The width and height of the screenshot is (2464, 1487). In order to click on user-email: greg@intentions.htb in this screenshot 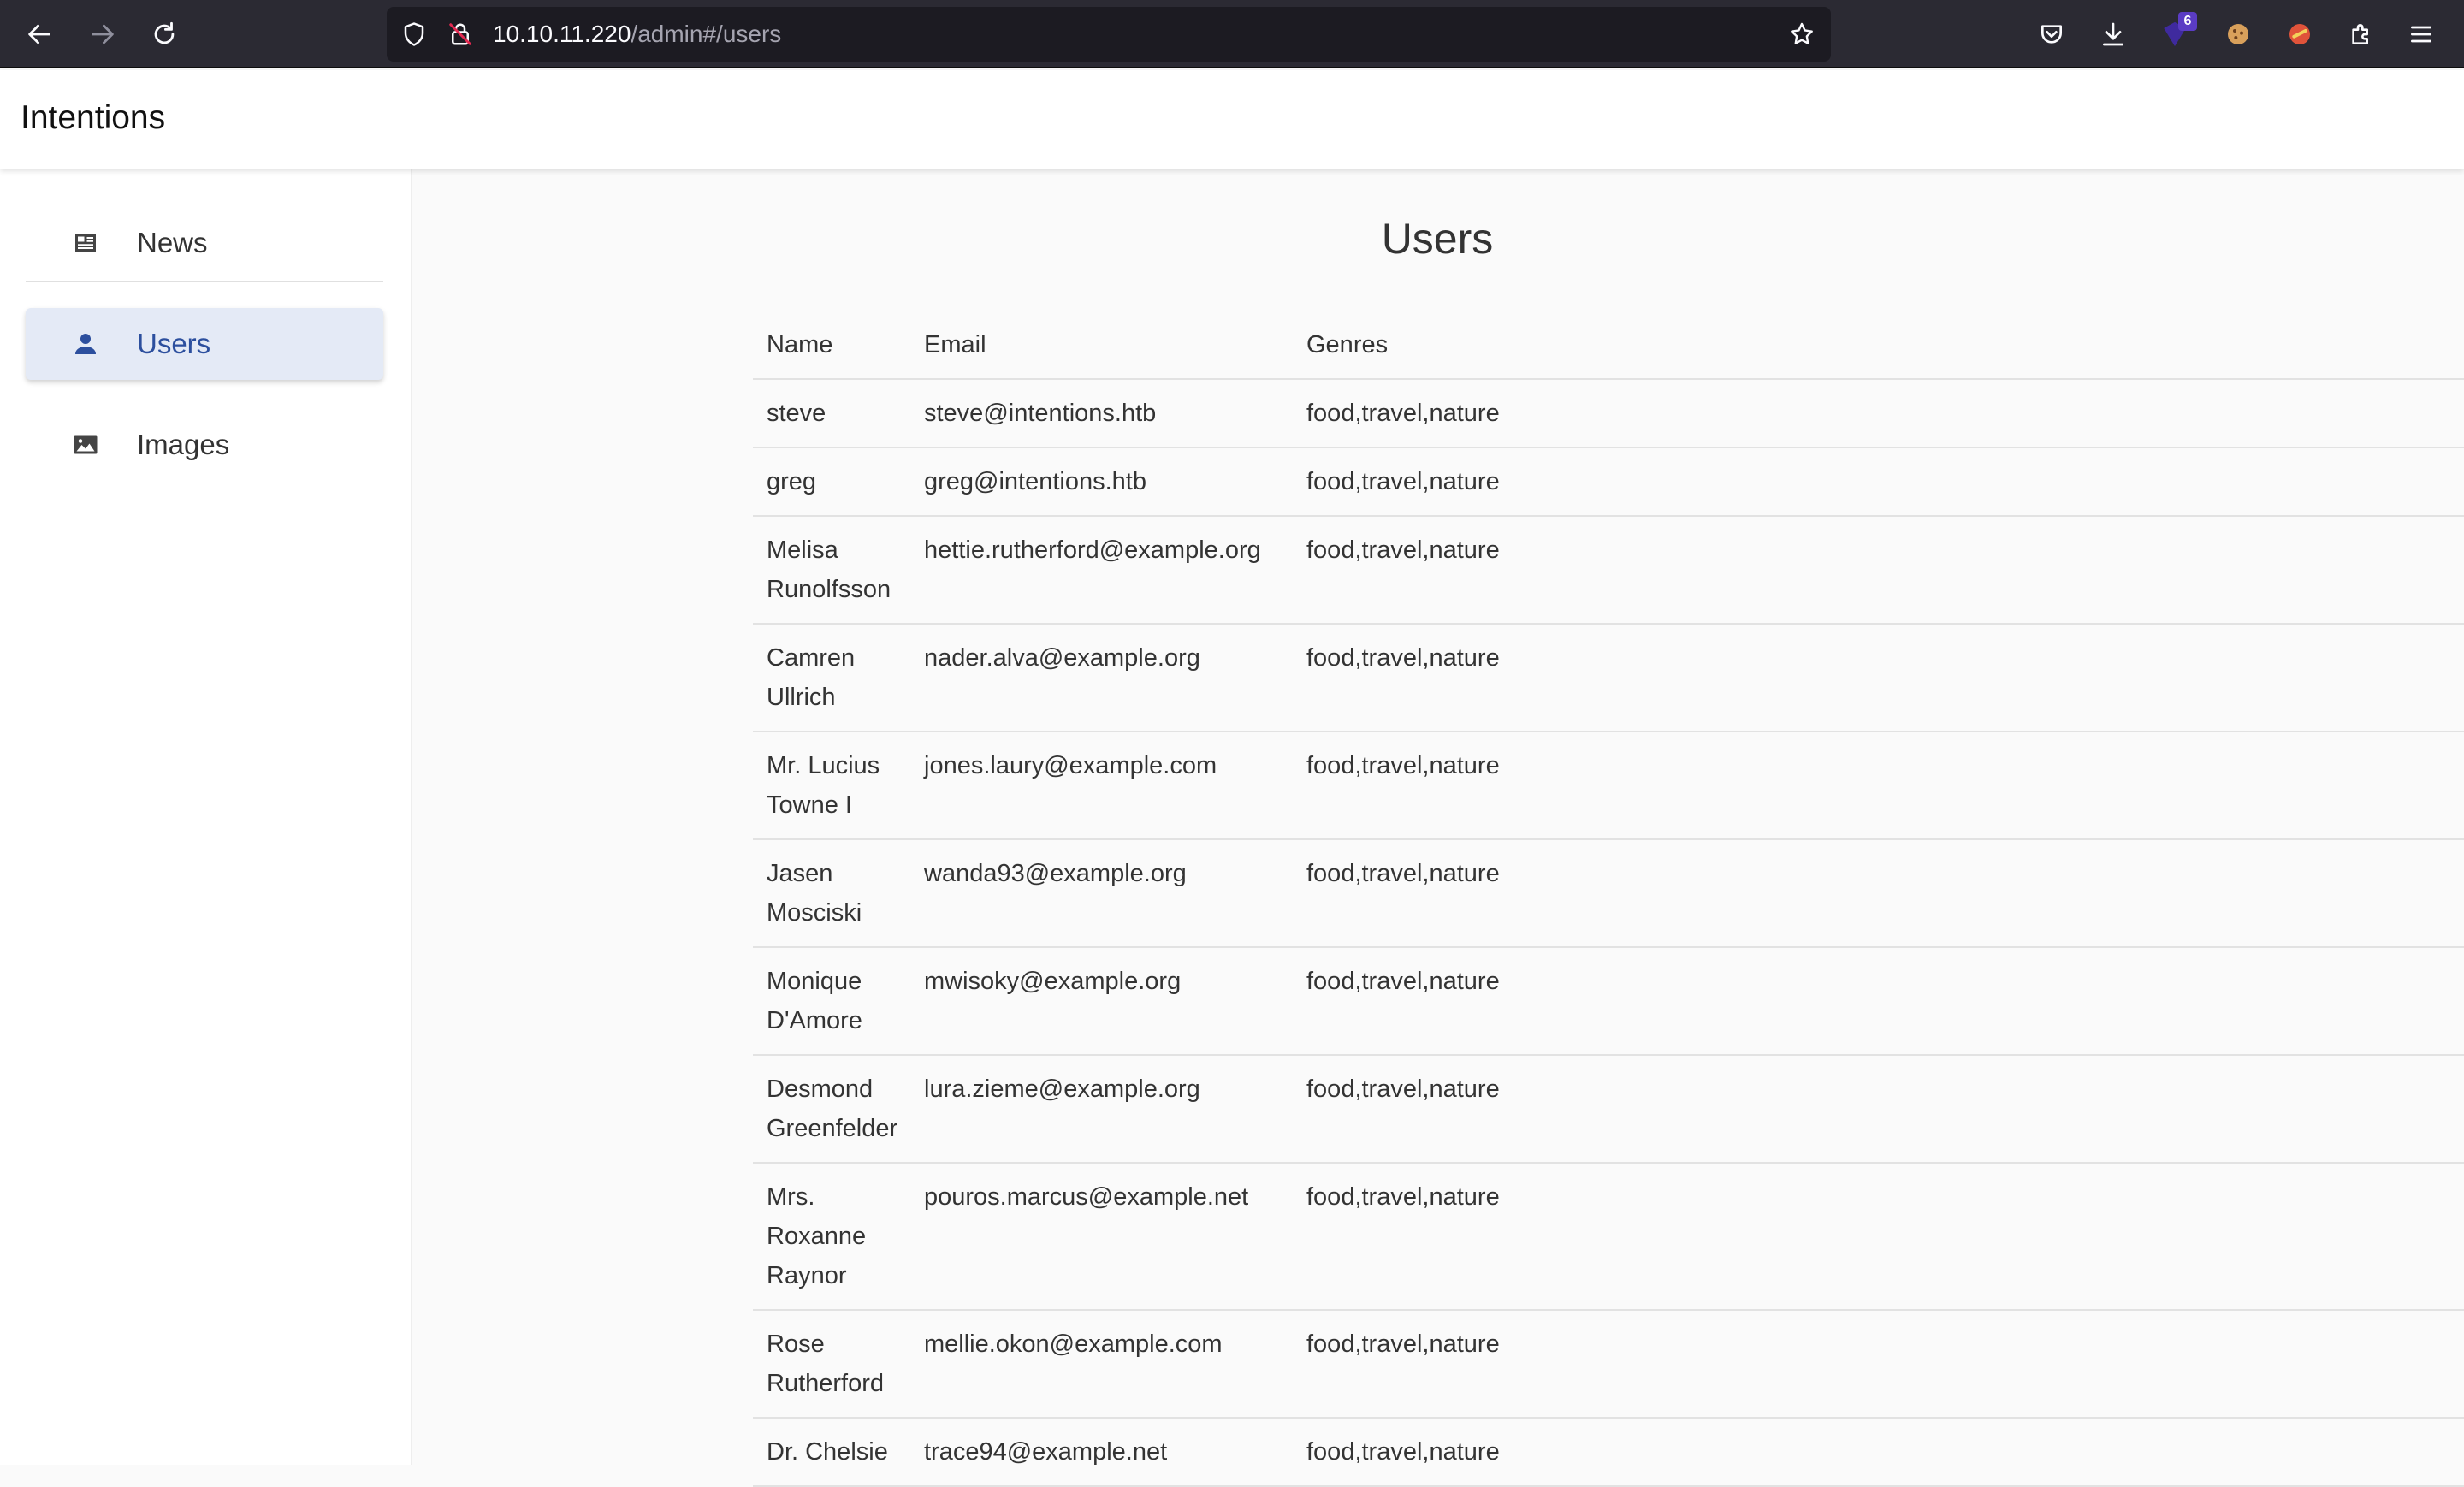, I will do `click(1035, 481)`.